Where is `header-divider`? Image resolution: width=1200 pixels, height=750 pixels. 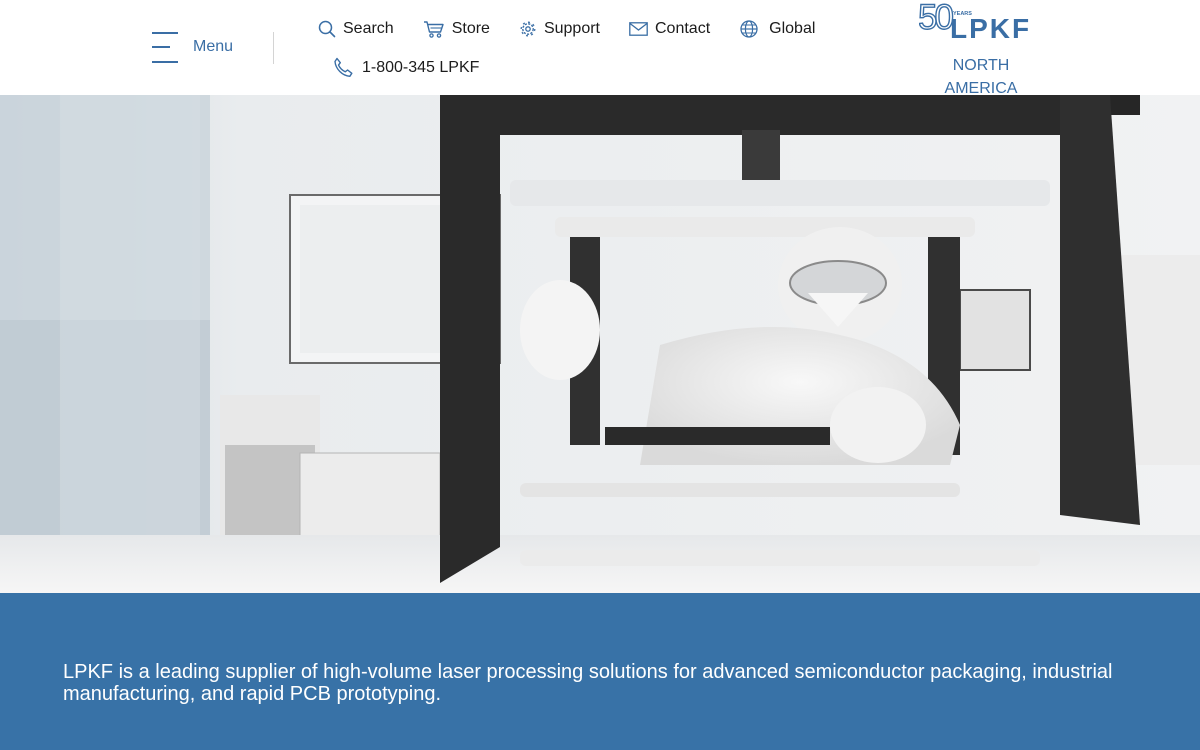 header-divider is located at coordinates (273, 48).